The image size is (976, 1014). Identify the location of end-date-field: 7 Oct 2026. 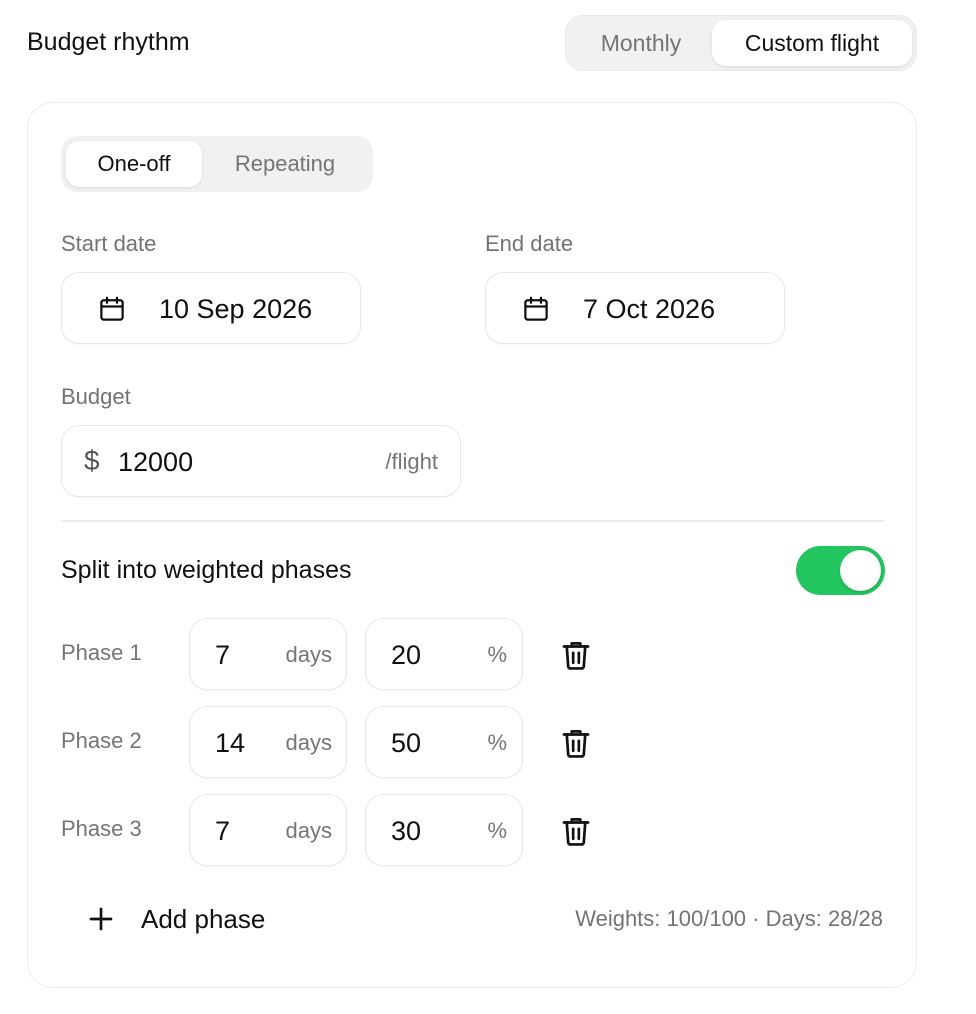
(635, 308).